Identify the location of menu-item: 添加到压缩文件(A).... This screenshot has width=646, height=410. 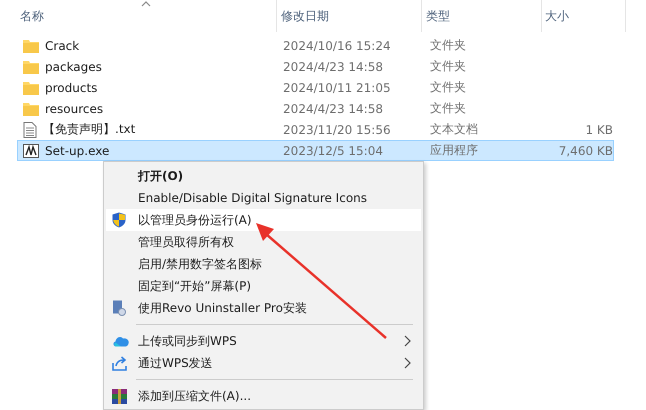
(263, 396).